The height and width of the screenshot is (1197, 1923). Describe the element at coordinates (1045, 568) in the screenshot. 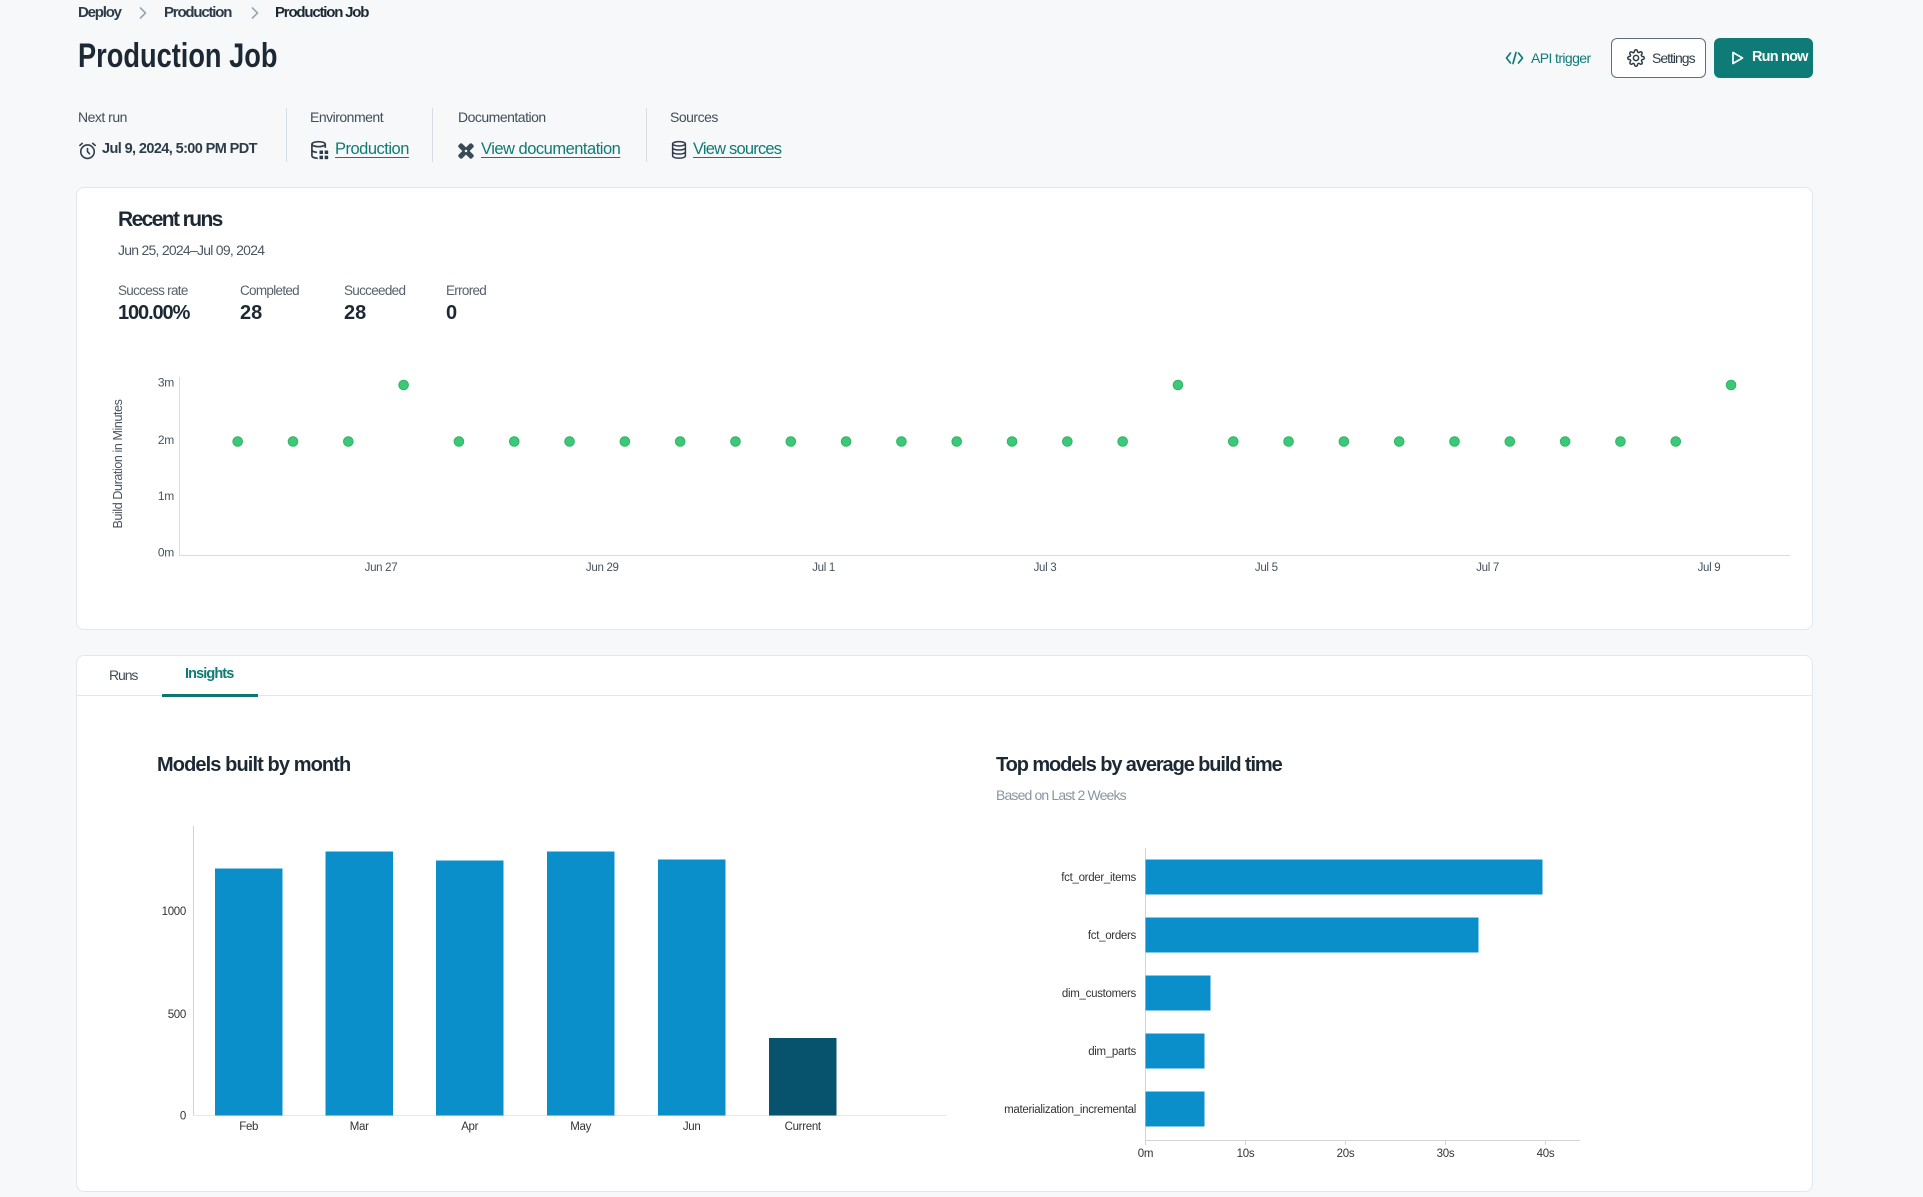

I see `svg-text: Jul 3` at that location.